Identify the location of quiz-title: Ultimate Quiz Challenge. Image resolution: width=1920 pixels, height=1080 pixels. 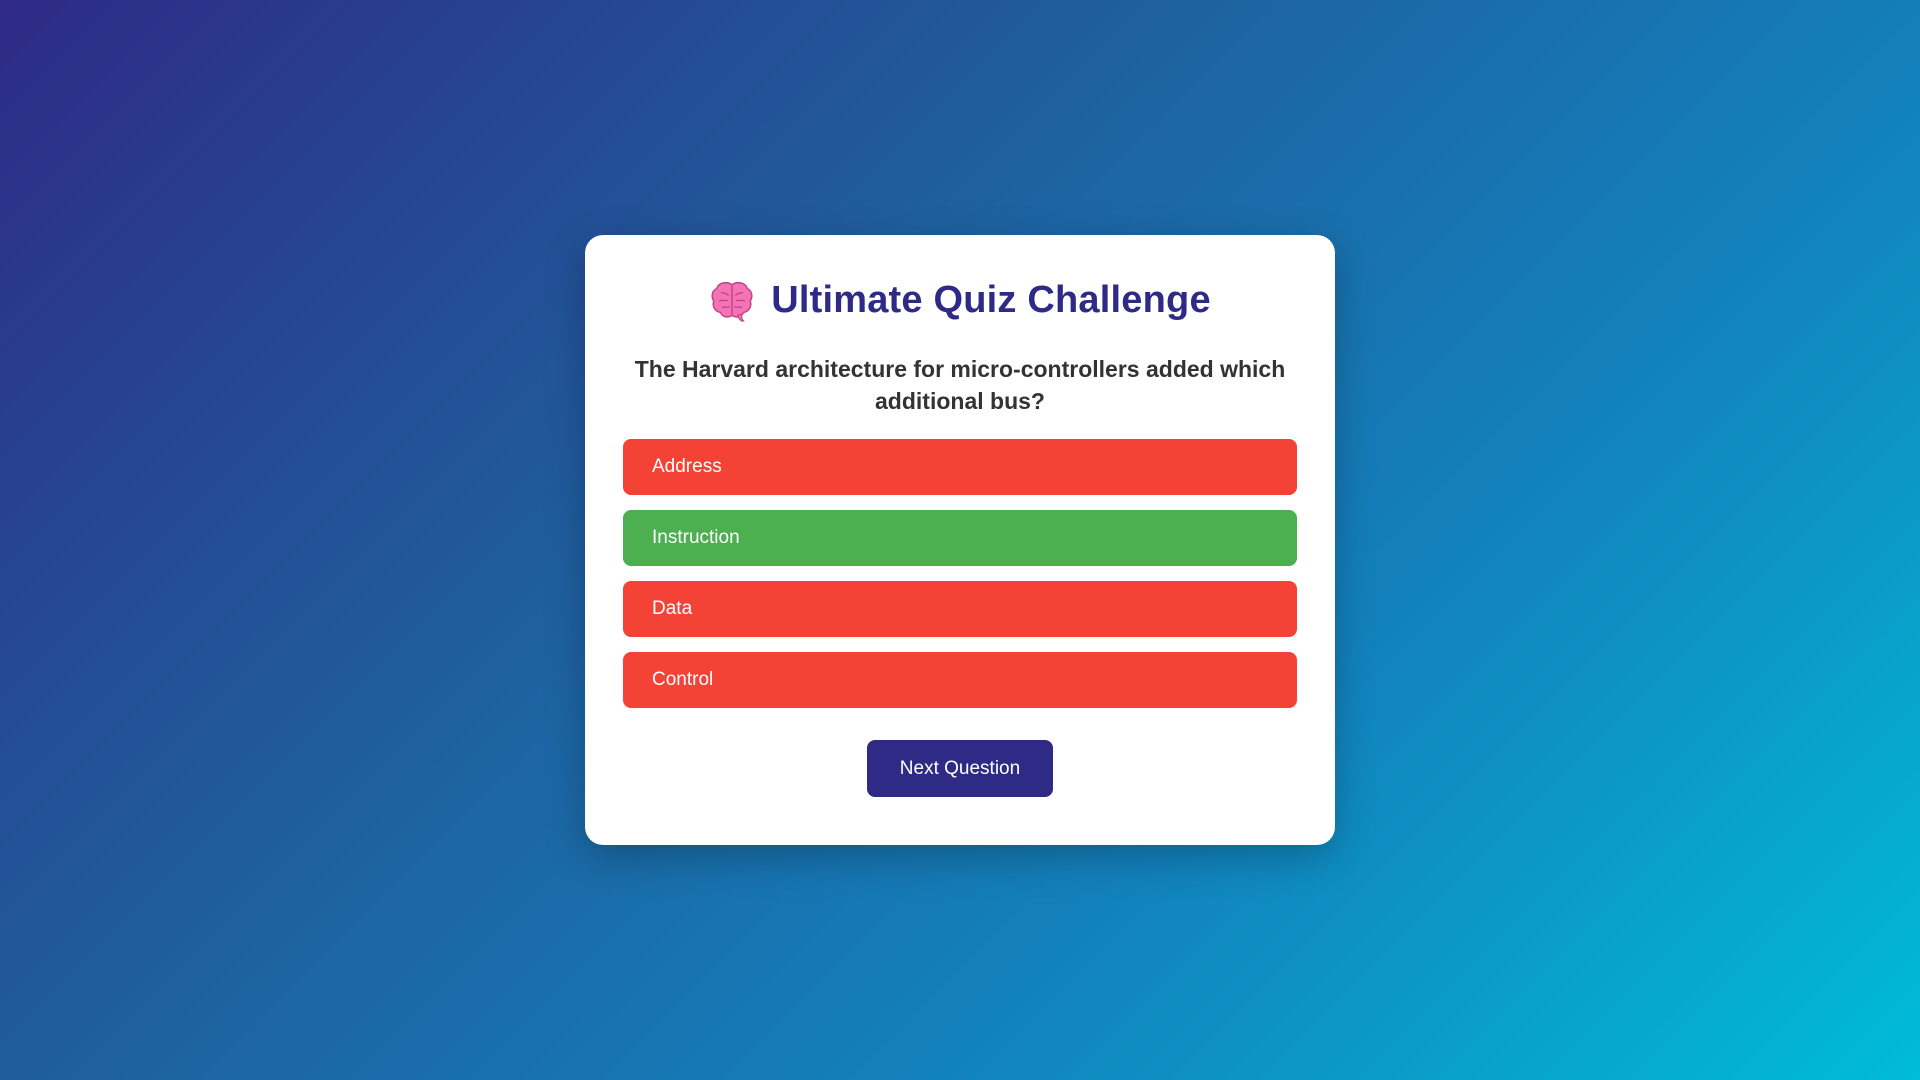
(960, 300).